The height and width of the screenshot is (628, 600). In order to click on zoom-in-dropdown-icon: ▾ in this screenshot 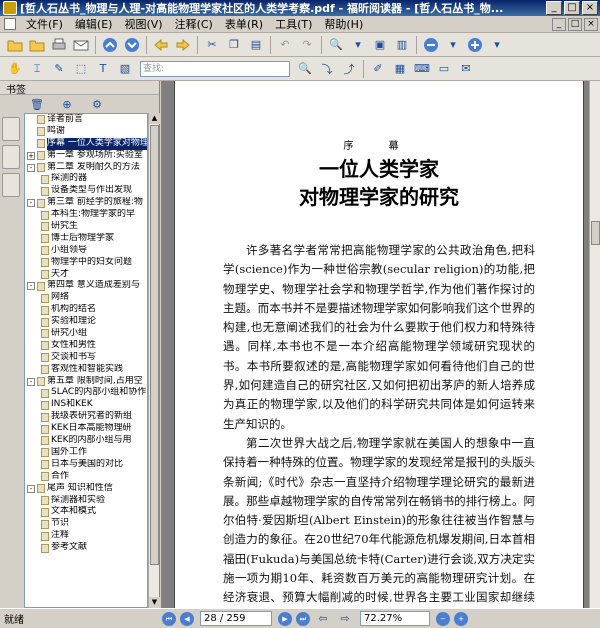, I will do `click(497, 45)`.